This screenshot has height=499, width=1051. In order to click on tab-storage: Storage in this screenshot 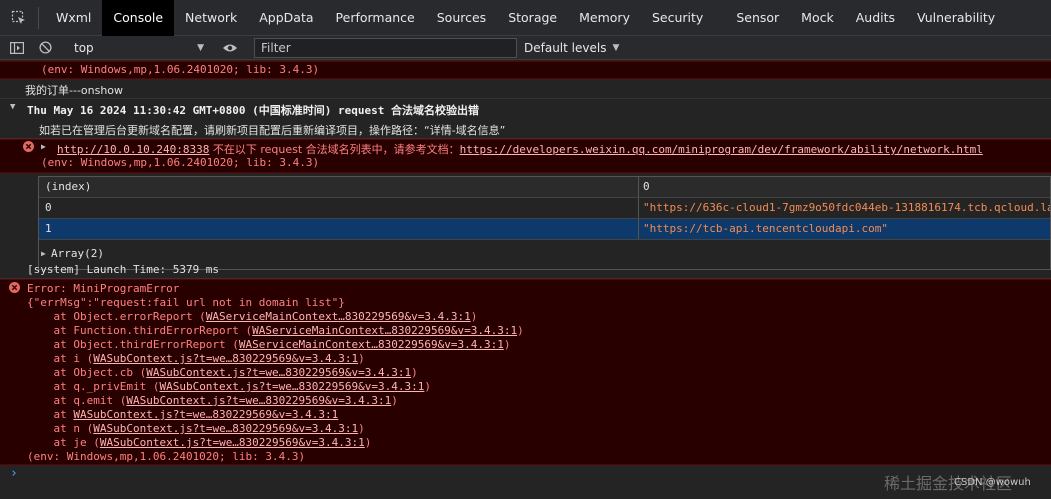, I will do `click(532, 18)`.